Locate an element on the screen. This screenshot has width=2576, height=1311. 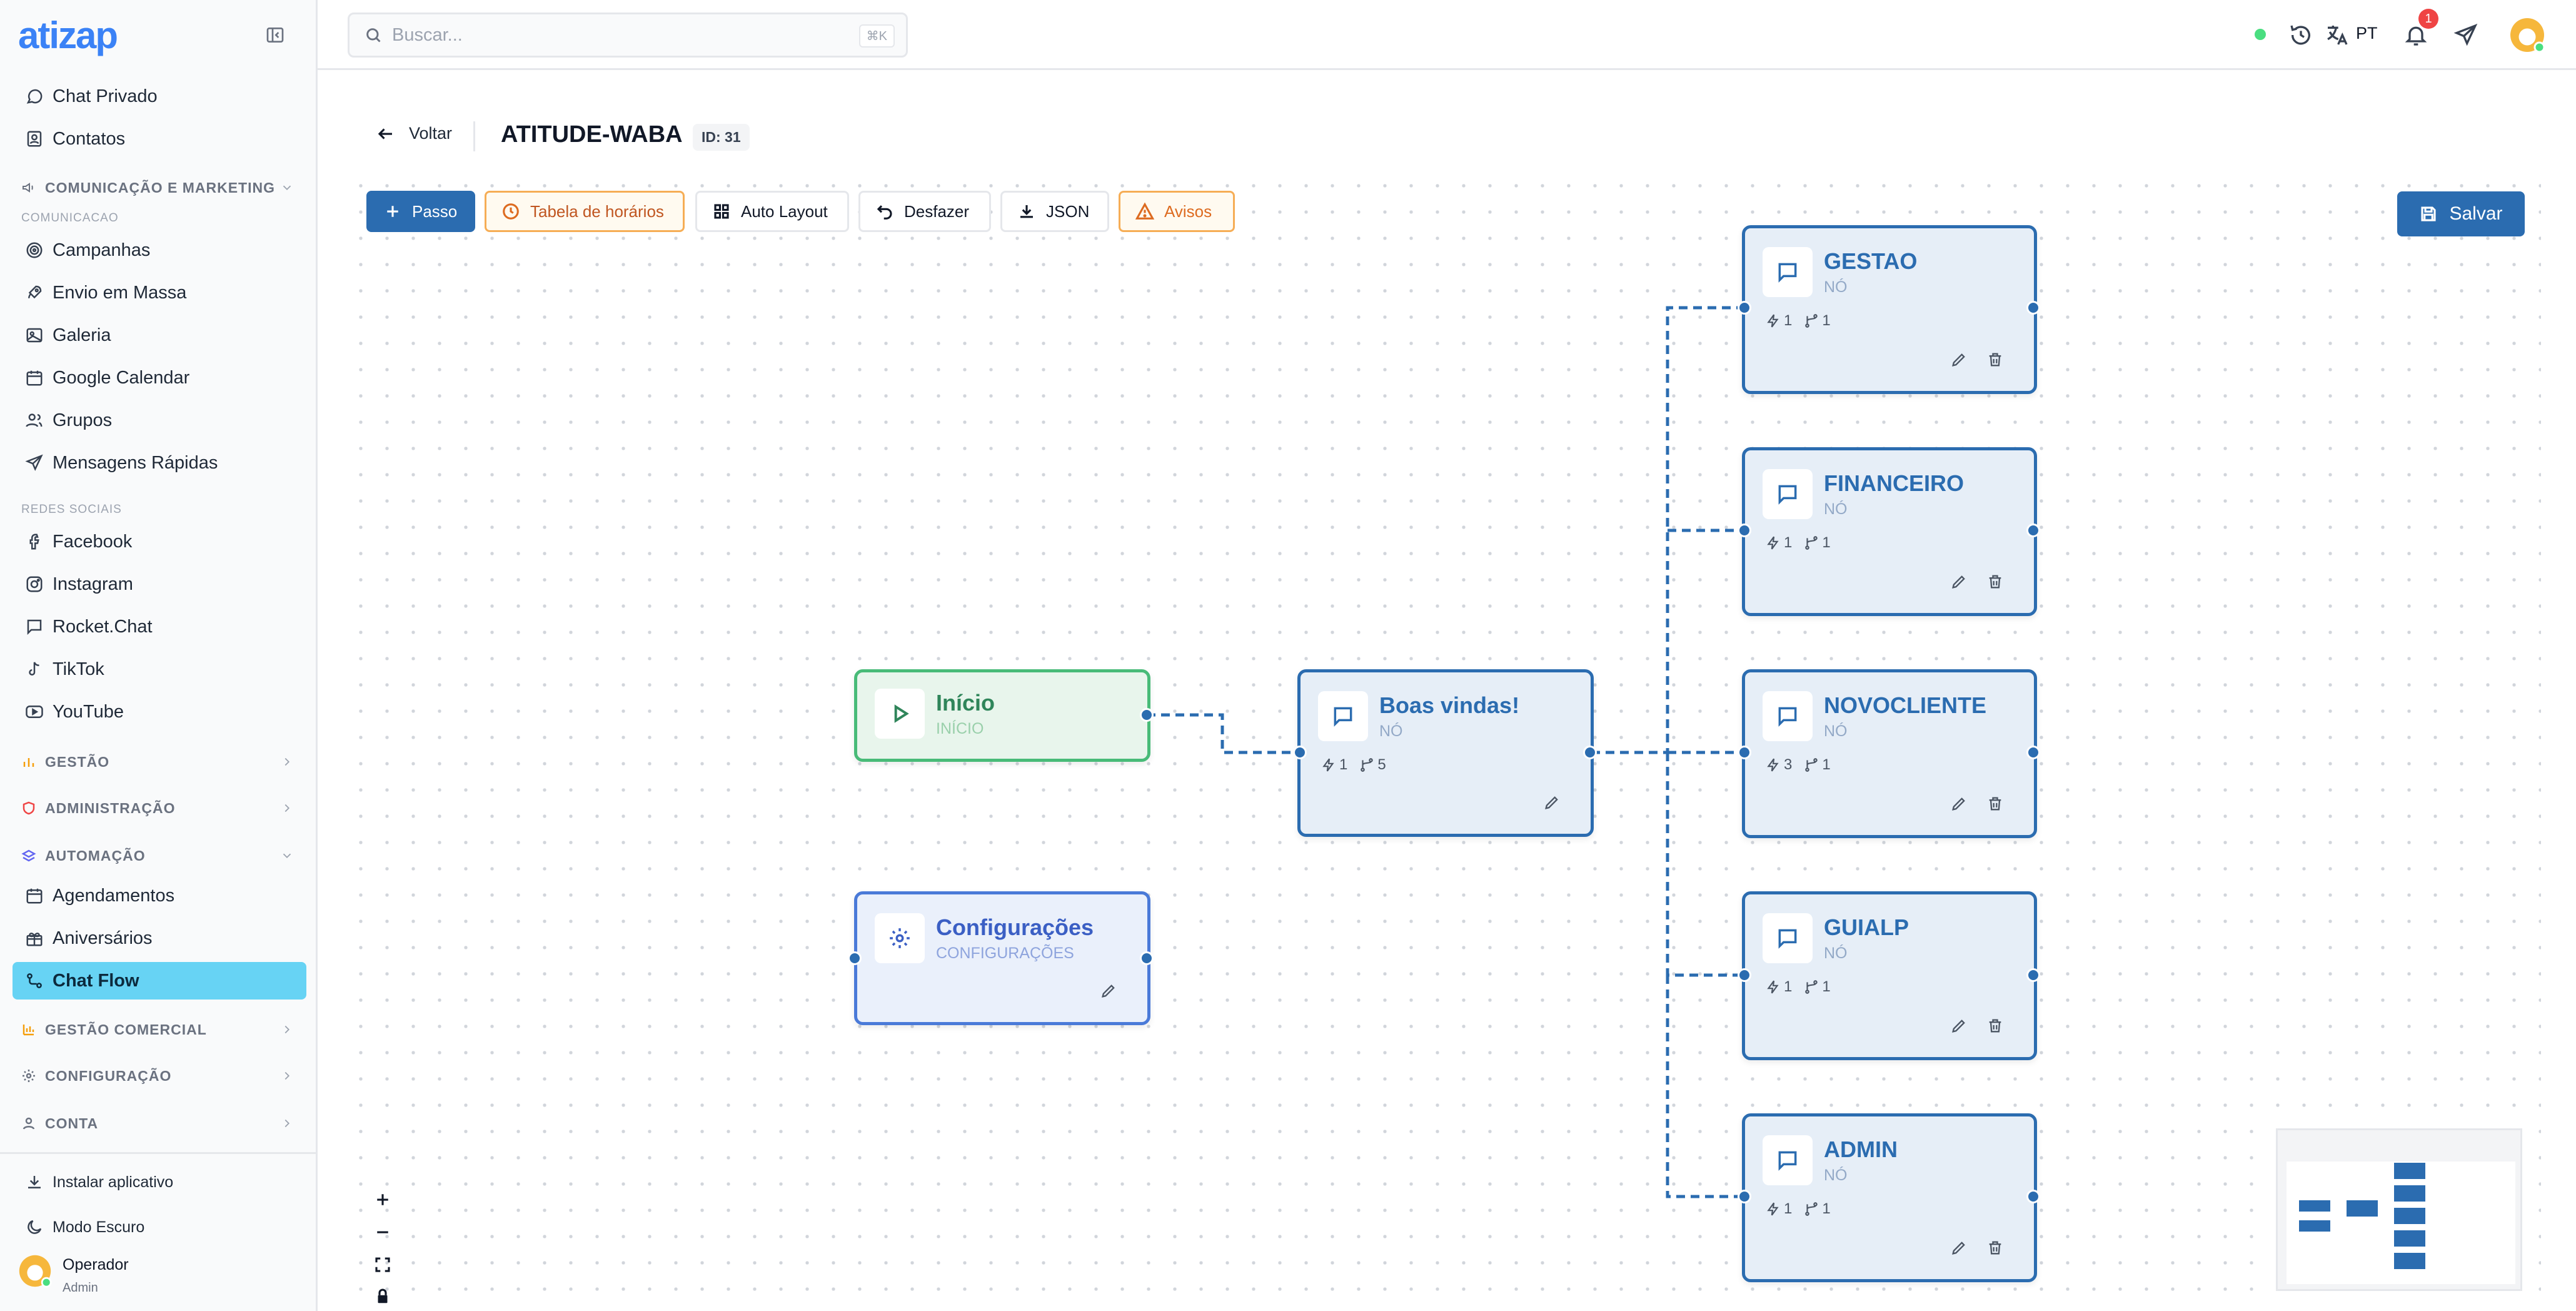
node-stats: 1 5 is located at coordinates (1353, 765).